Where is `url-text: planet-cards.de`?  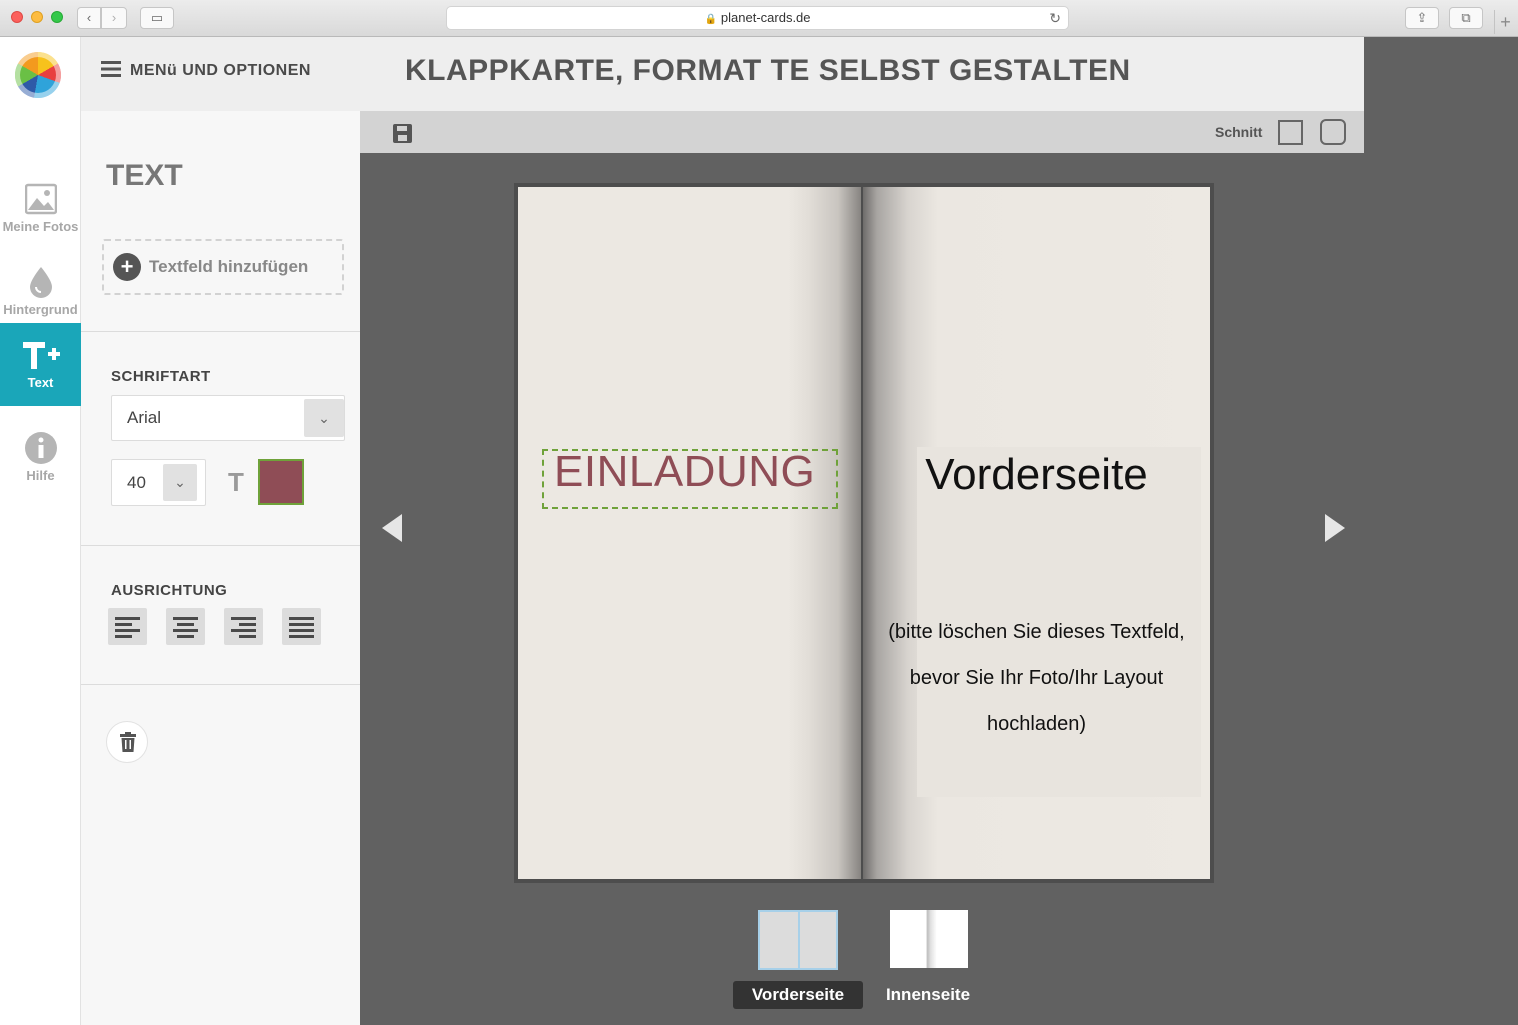
url-text: planet-cards.de is located at coordinates (765, 17).